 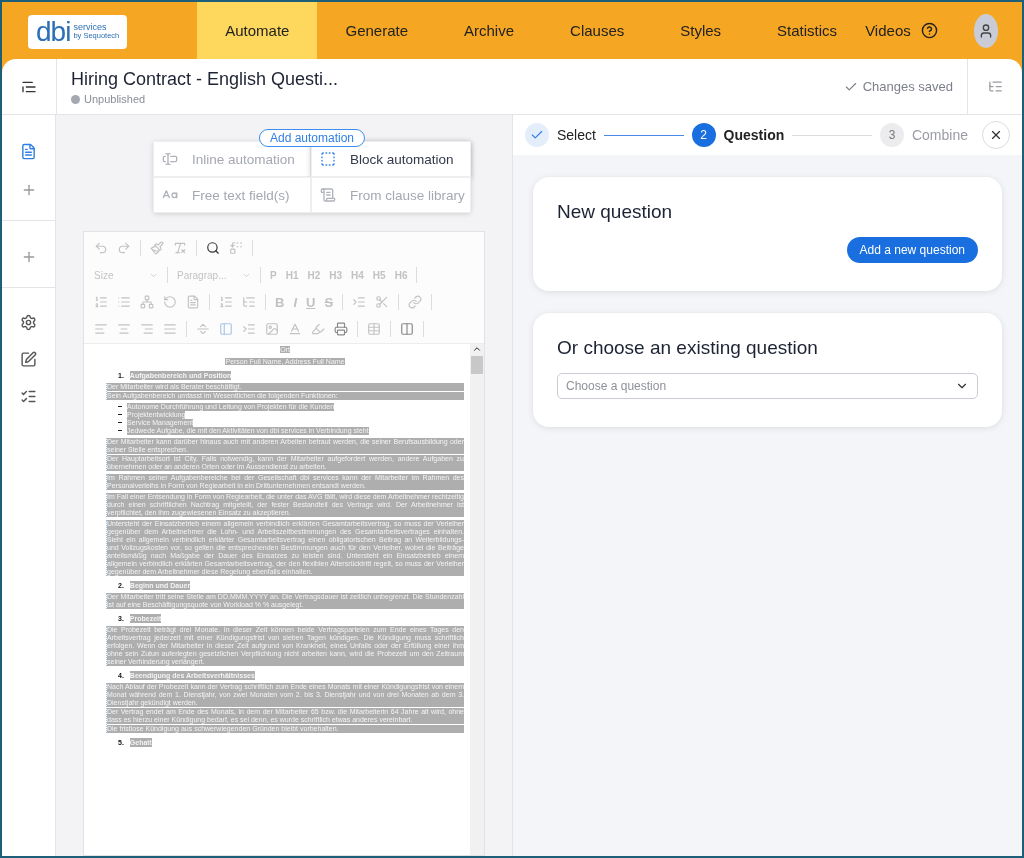 I want to click on chevron-up-icon, so click(x=477, y=349).